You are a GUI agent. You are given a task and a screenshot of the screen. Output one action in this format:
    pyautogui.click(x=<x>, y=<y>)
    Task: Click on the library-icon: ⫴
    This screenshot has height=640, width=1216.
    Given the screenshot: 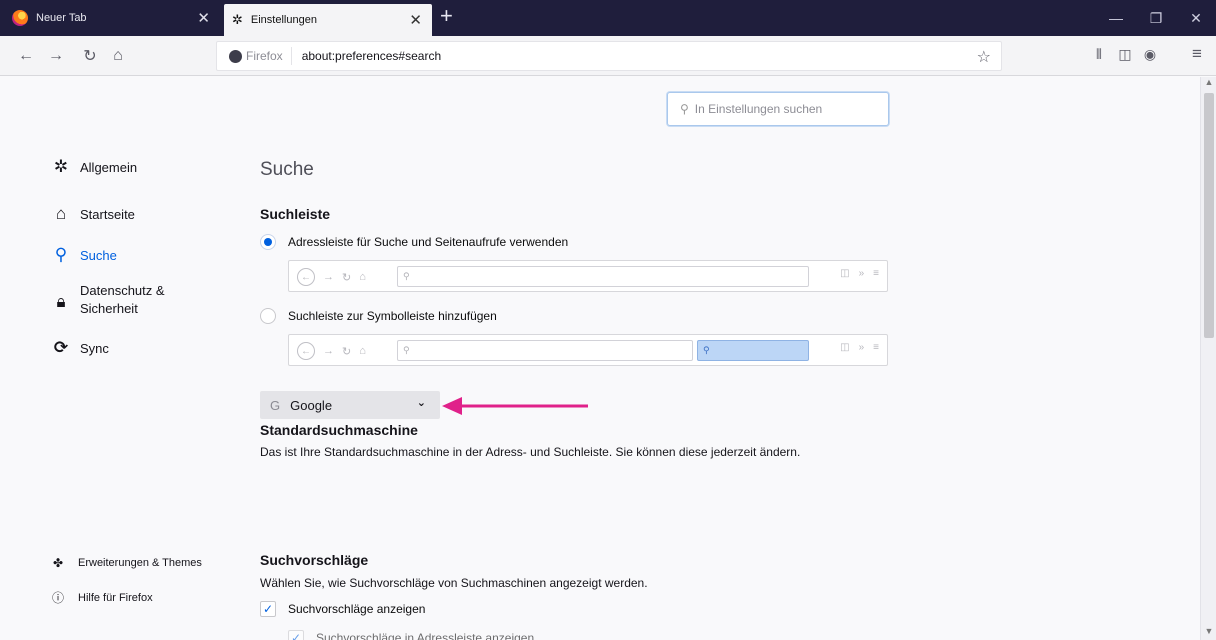 What is the action you would take?
    pyautogui.click(x=1099, y=54)
    